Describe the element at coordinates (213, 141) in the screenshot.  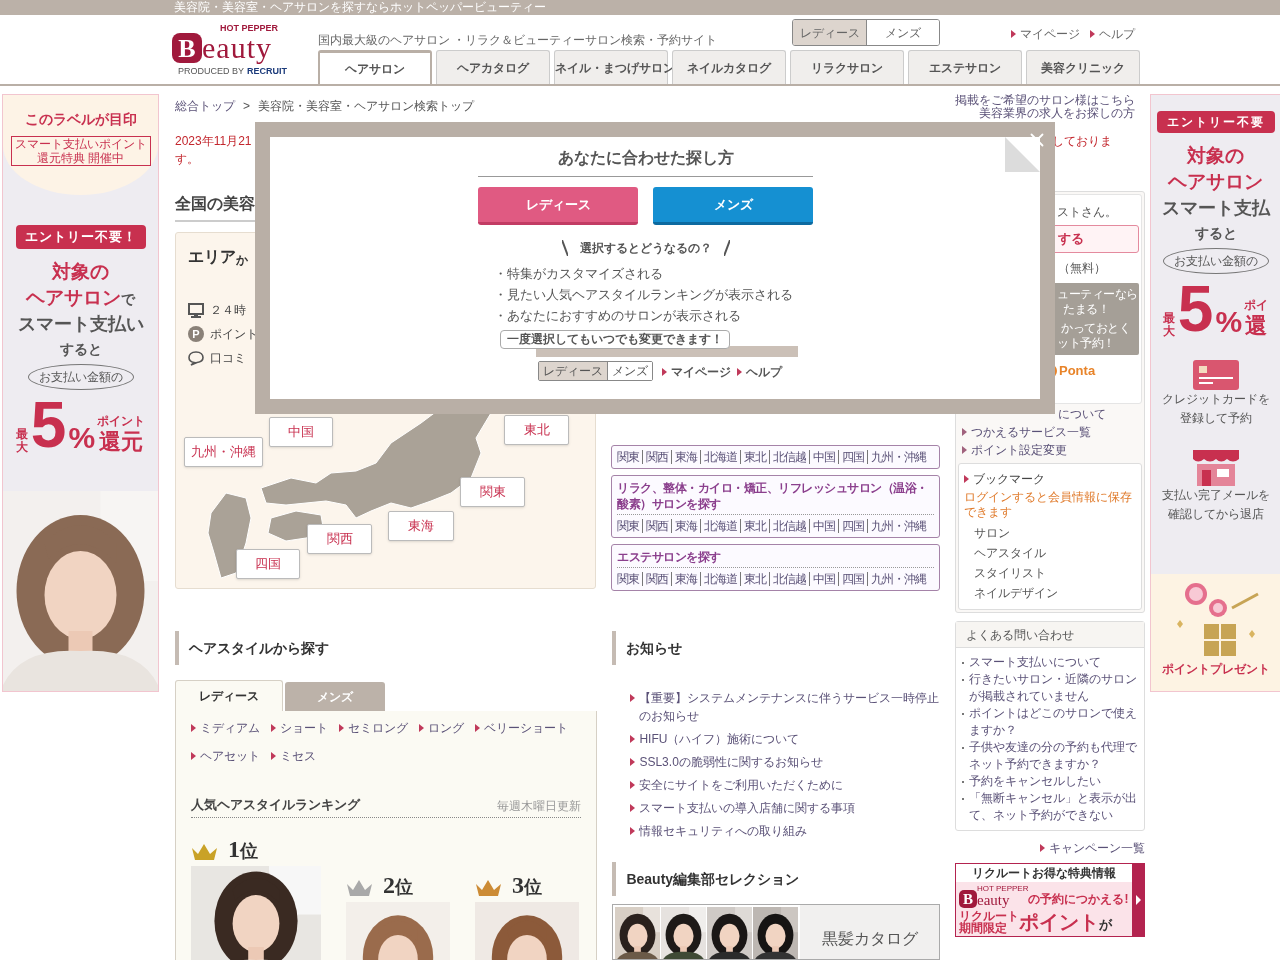
I see `notice-text: 2023年11月21` at that location.